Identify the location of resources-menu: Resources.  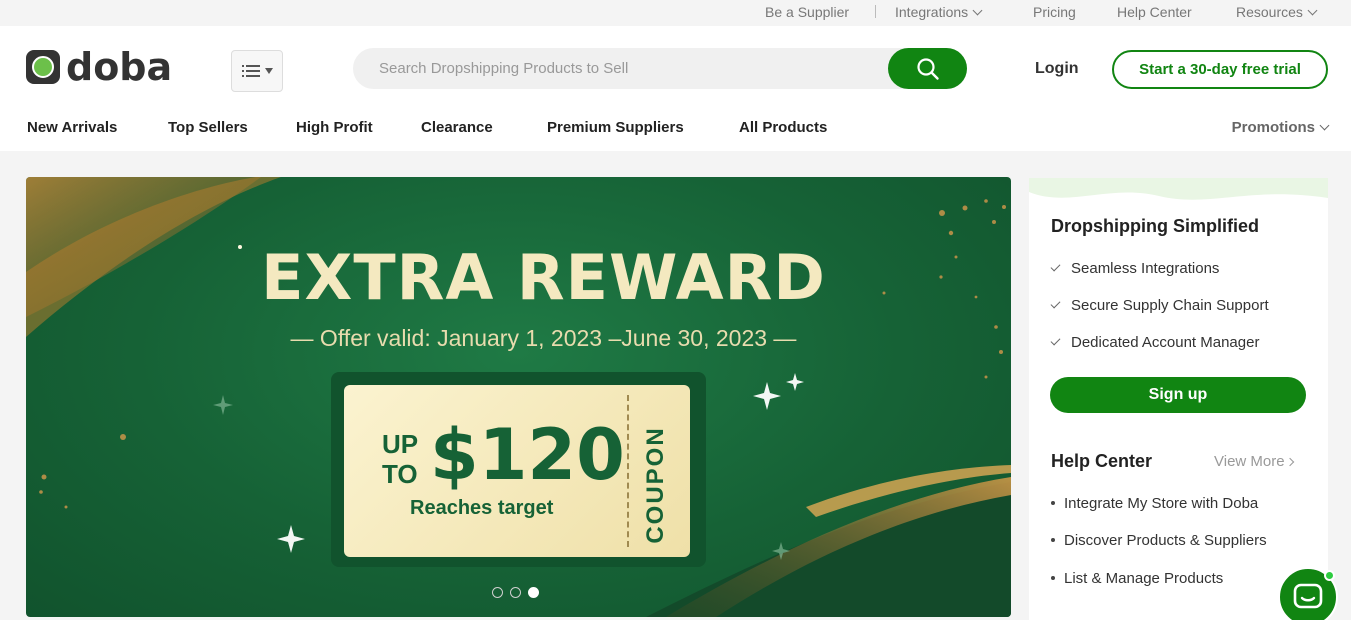
(1277, 12).